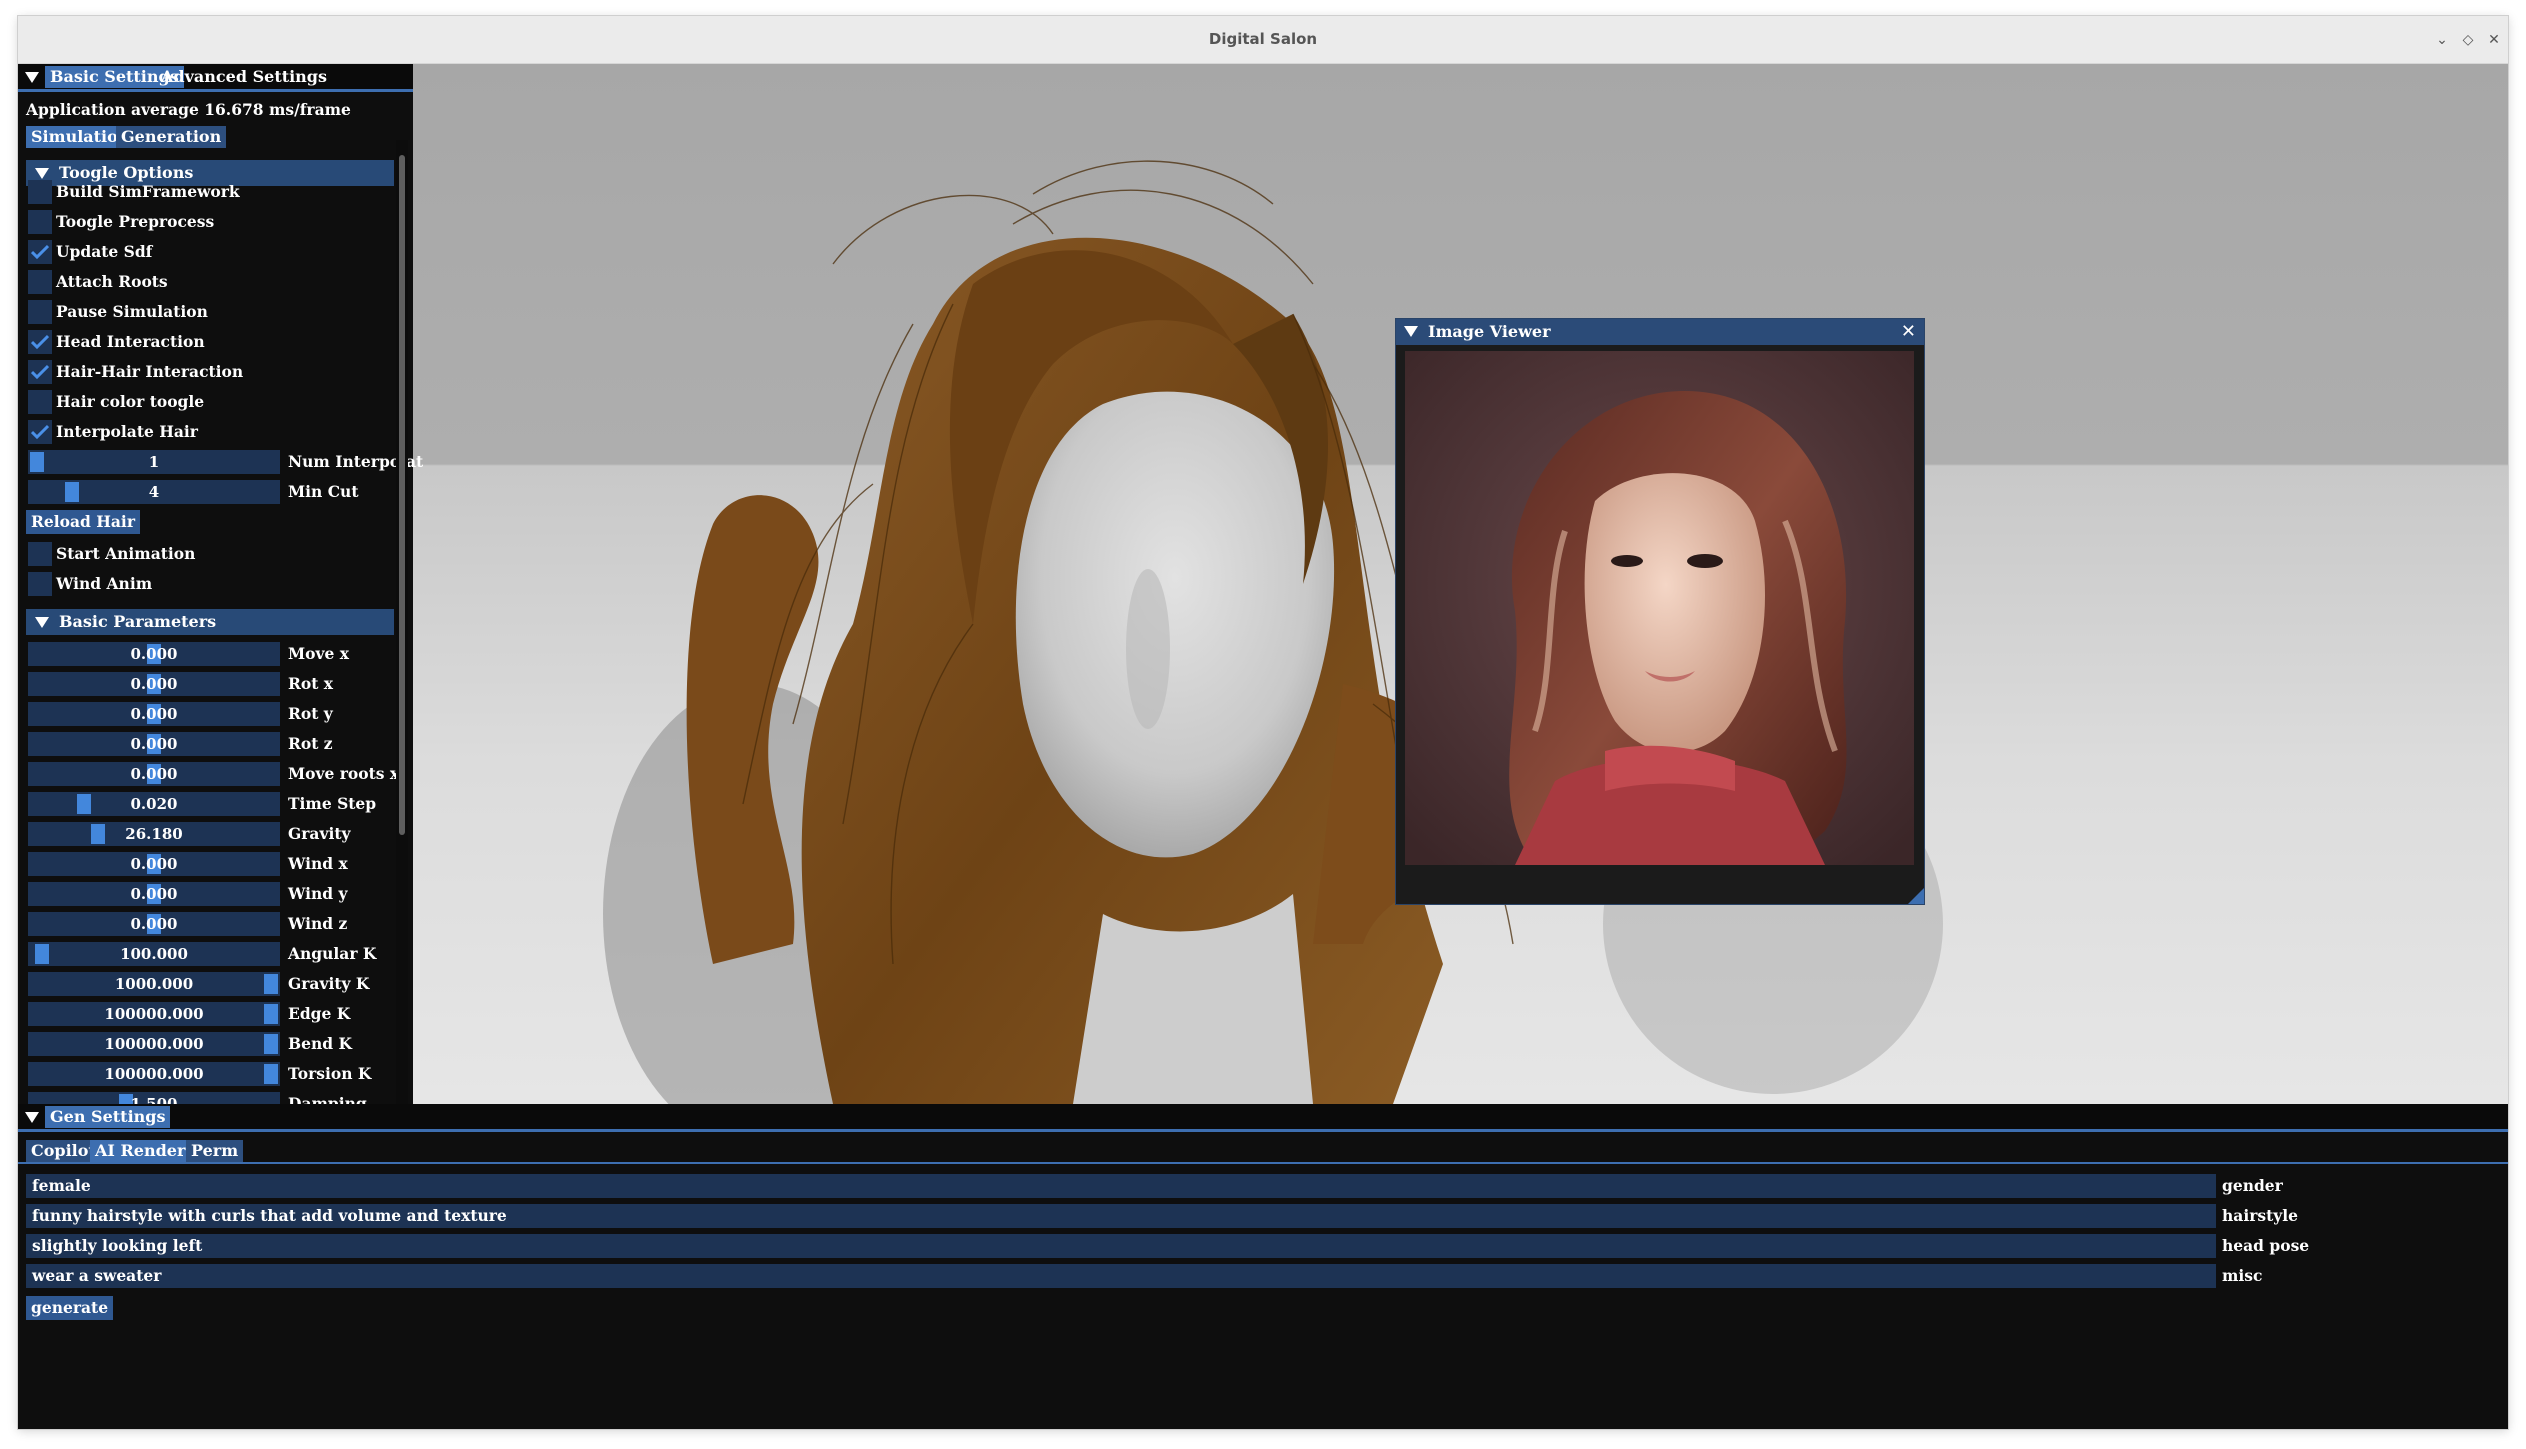  Describe the element at coordinates (104, 583) in the screenshot. I see `checkbox-label: Wind Anim` at that location.